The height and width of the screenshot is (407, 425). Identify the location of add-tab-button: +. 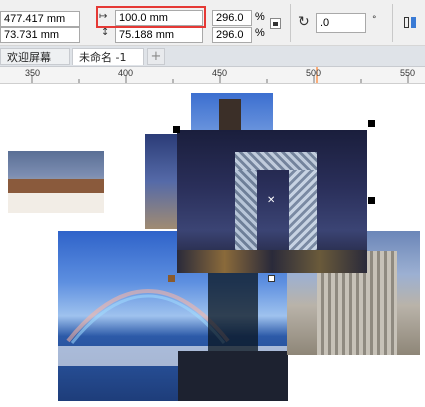
(156, 56).